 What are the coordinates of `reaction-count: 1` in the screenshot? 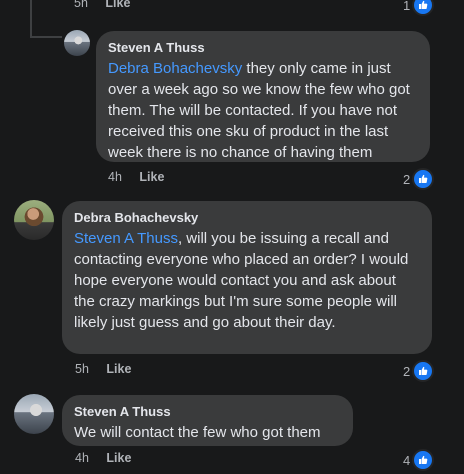 It's located at (419, 8).